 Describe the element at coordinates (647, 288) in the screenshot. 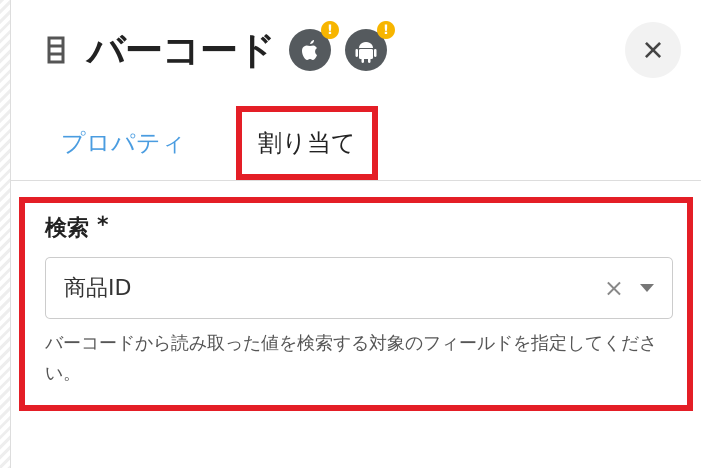

I see `dropdown-caret-icon` at that location.